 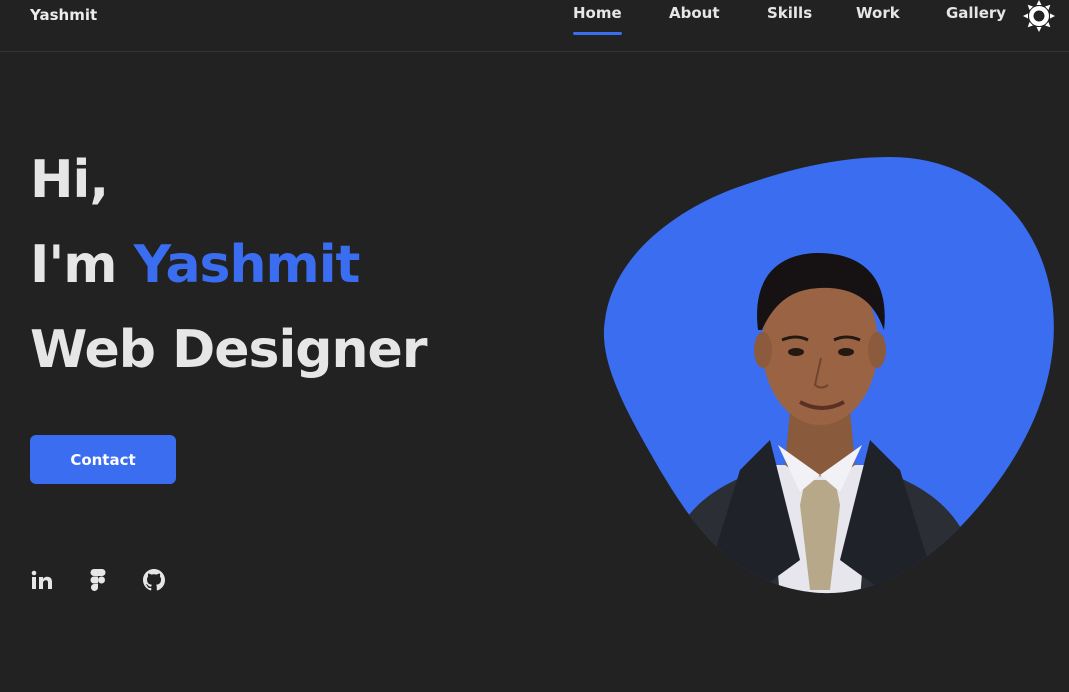 What do you see at coordinates (63, 15) in the screenshot?
I see `logo: Yashmit` at bounding box center [63, 15].